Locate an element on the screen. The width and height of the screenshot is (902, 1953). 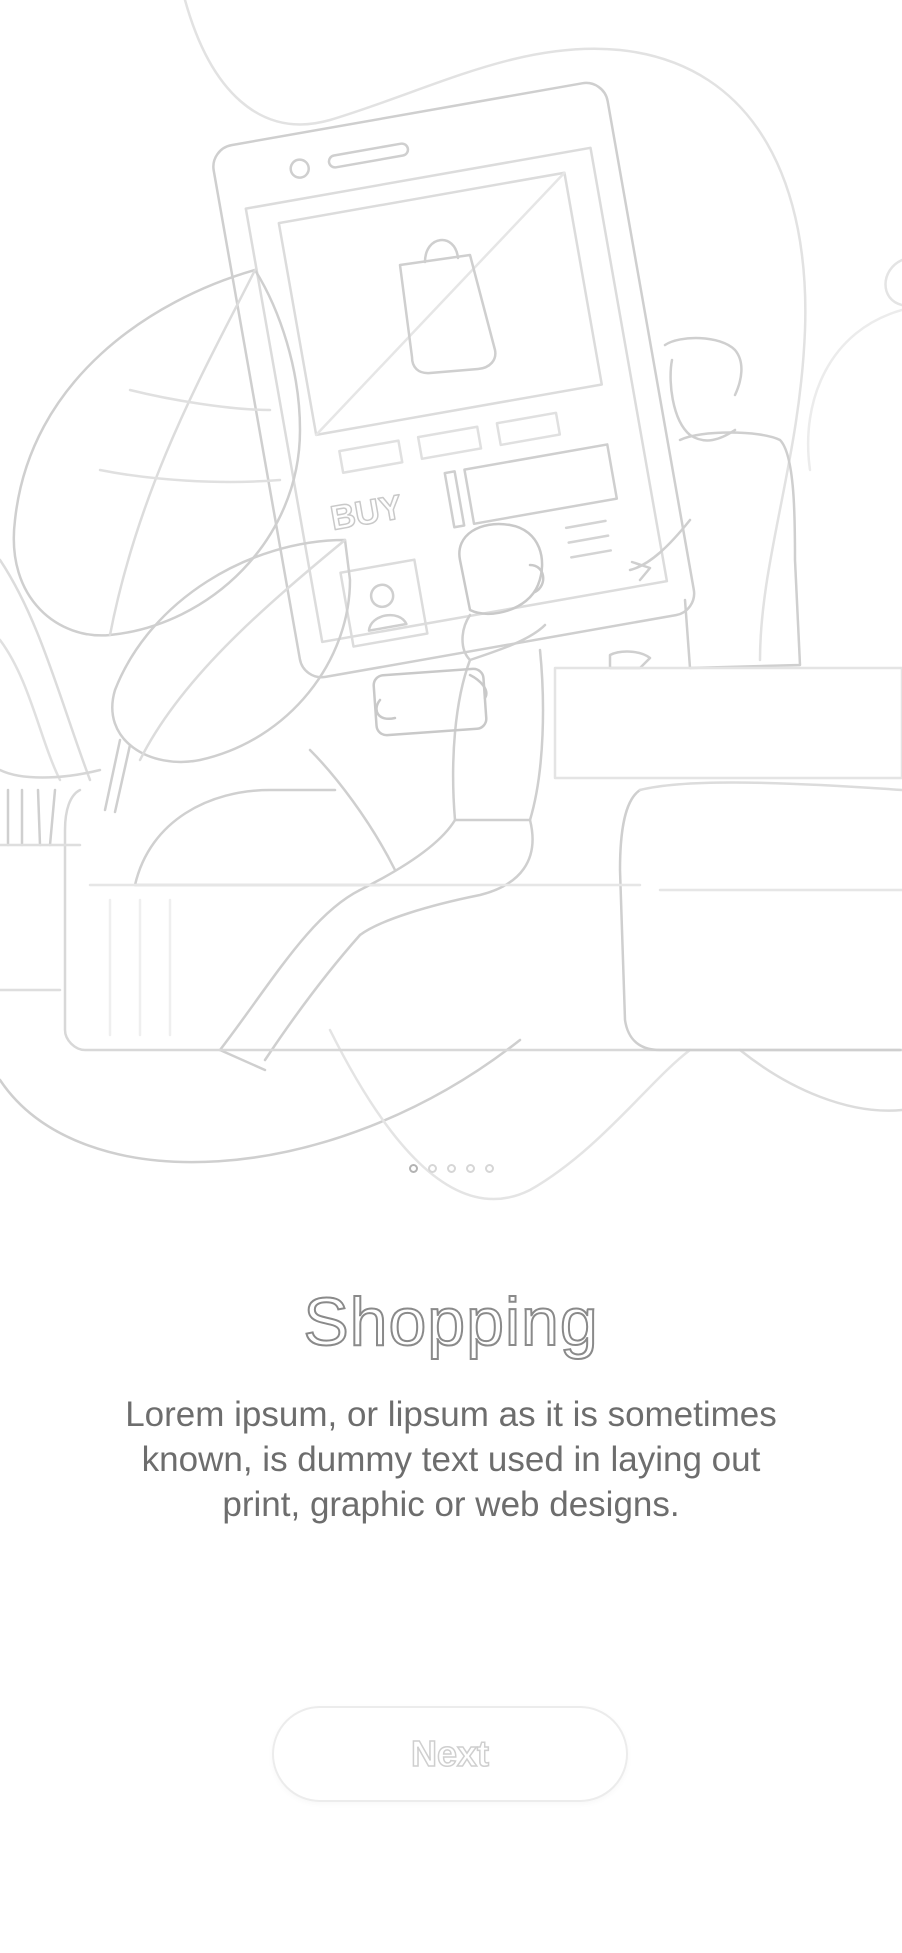
onboarding-title: Shopping is located at coordinates (450, 1322).